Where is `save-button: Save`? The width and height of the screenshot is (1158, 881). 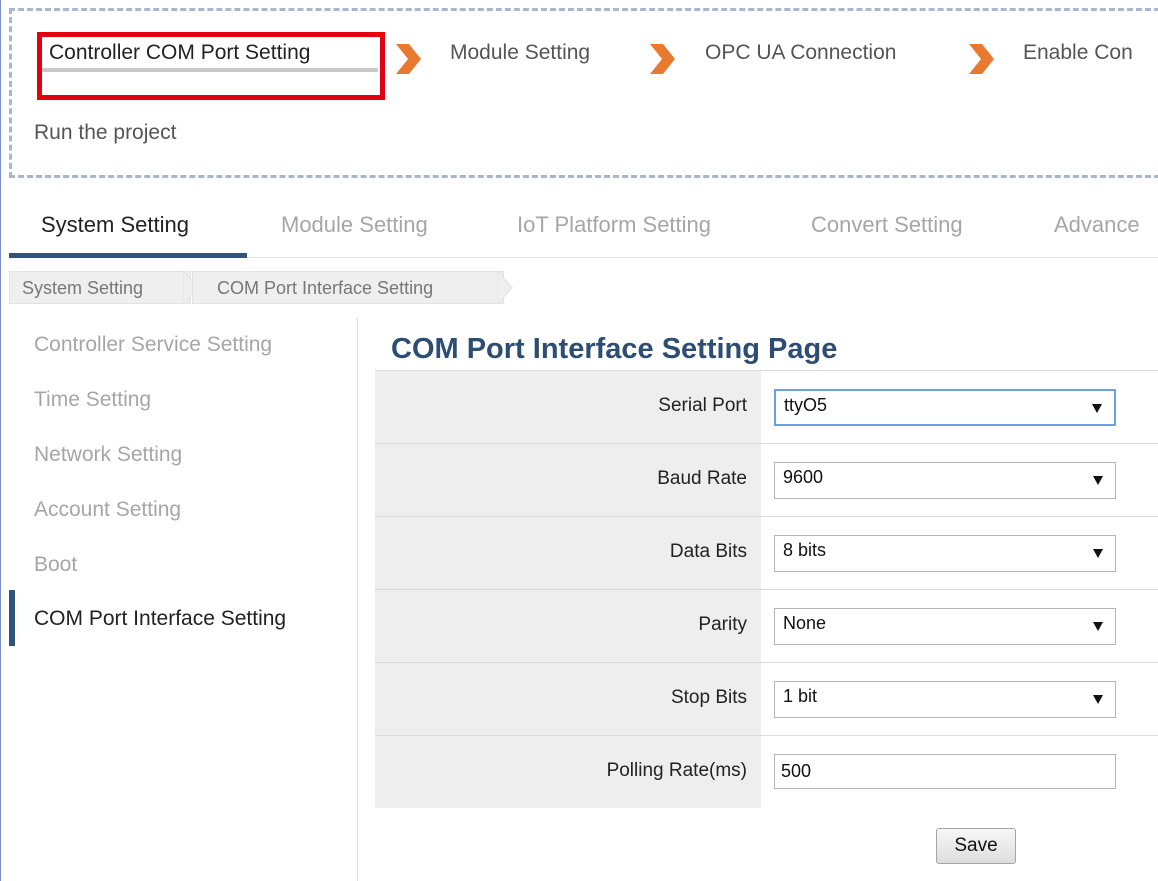
save-button: Save is located at coordinates (976, 846).